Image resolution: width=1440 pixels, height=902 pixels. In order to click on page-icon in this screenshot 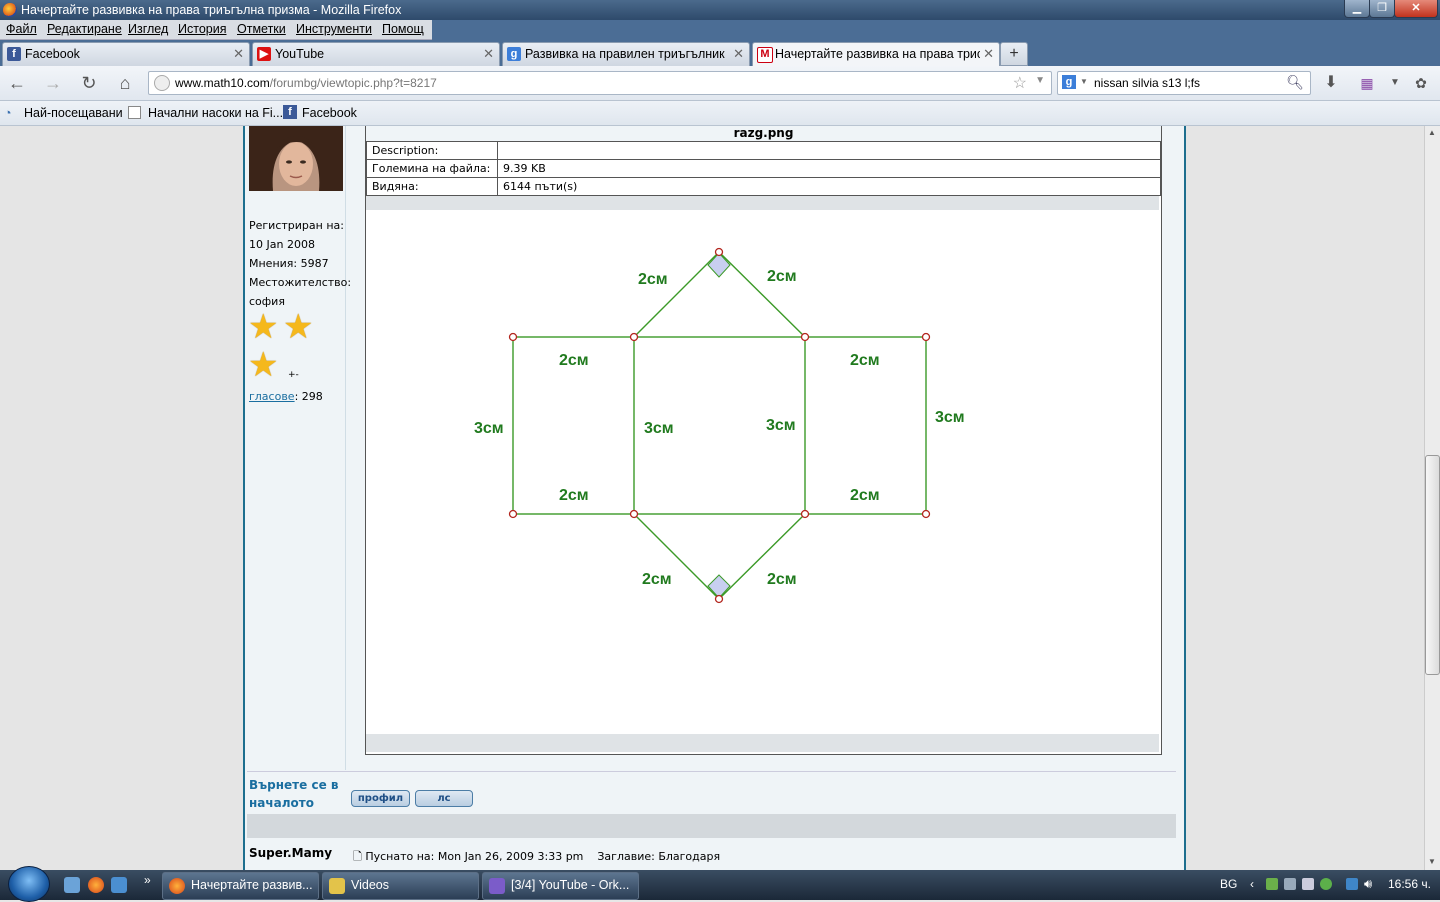, I will do `click(134, 112)`.